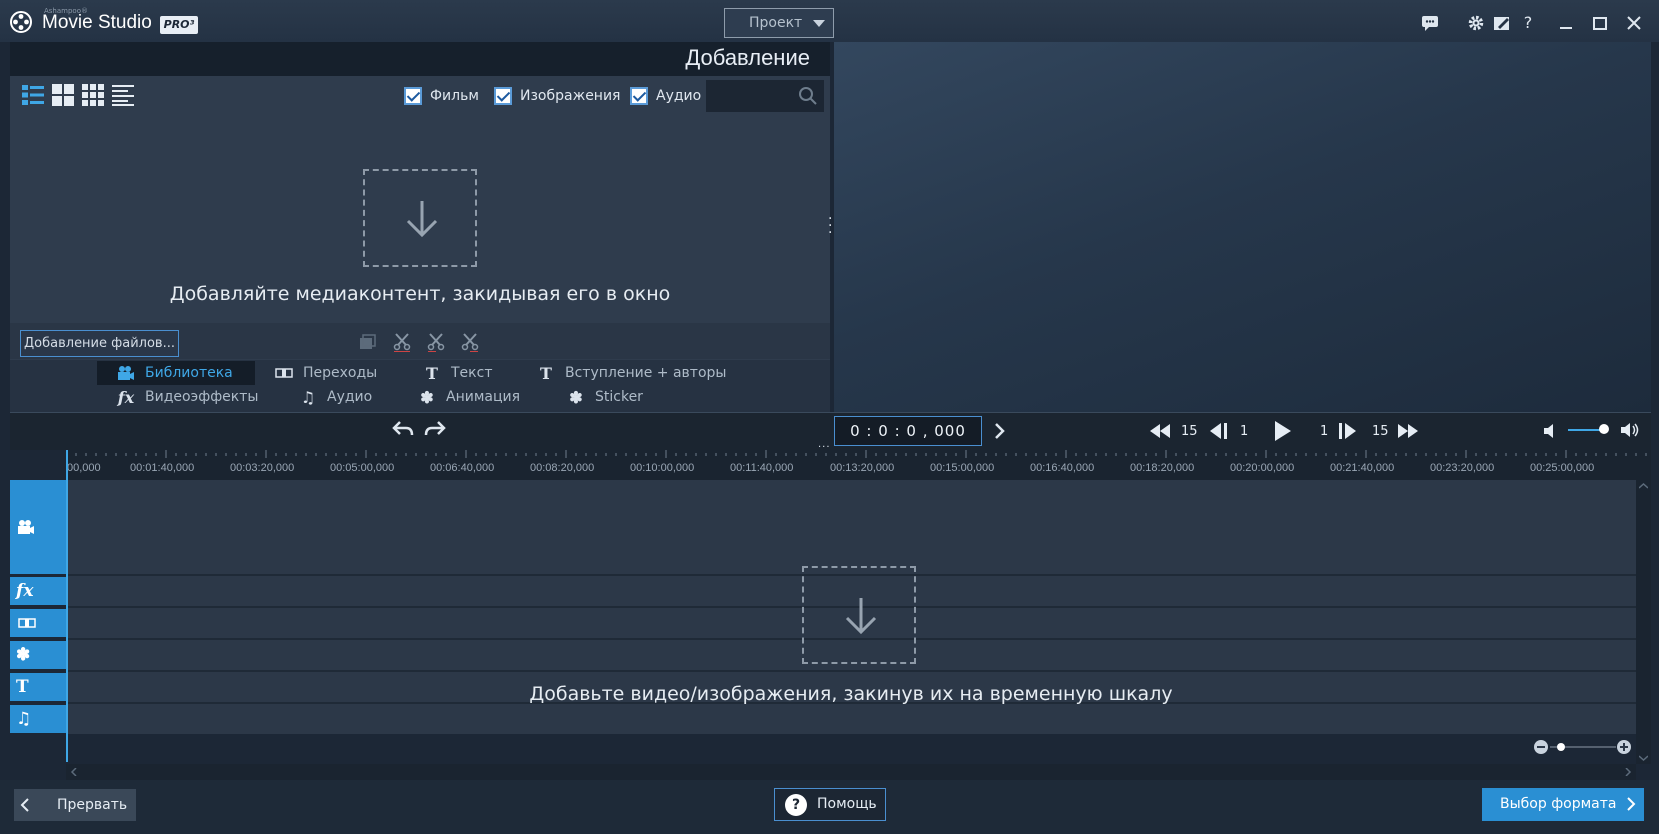 This screenshot has width=1659, height=834. What do you see at coordinates (427, 397) in the screenshot?
I see `animation-icon: ✽` at bounding box center [427, 397].